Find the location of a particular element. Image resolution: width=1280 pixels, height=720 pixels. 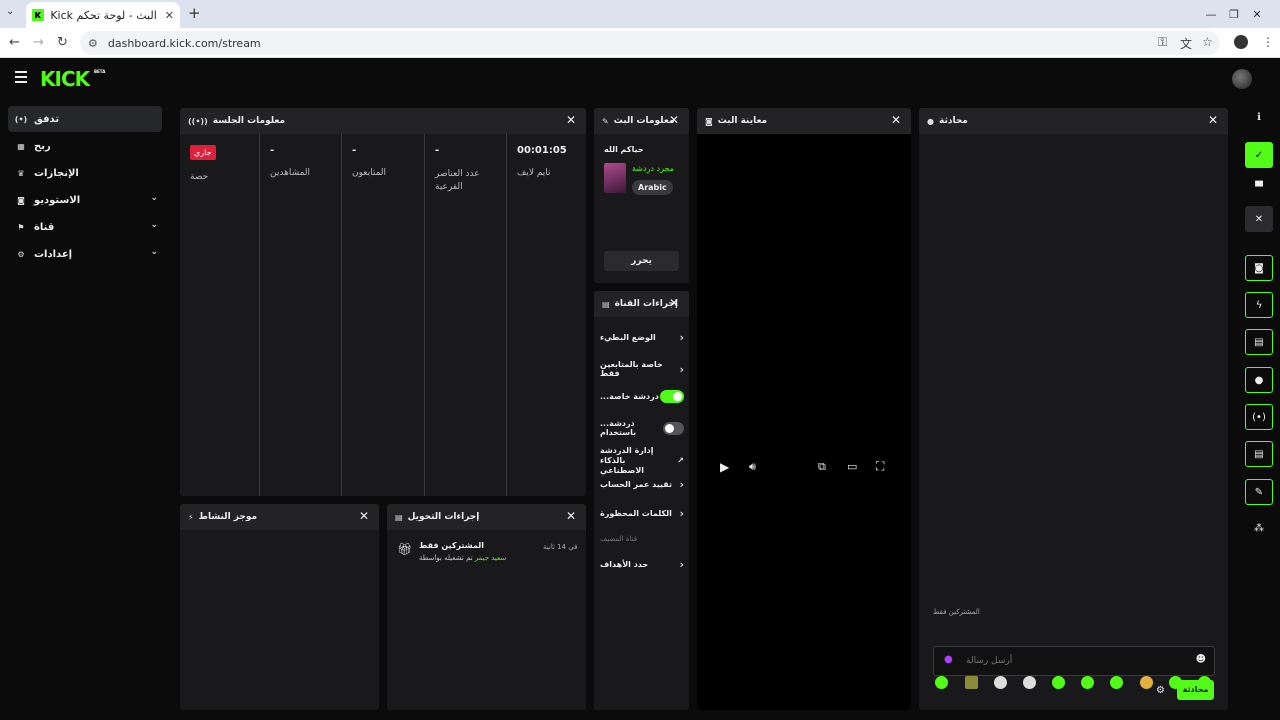

hamburger-menu-icon is located at coordinates (21, 77).